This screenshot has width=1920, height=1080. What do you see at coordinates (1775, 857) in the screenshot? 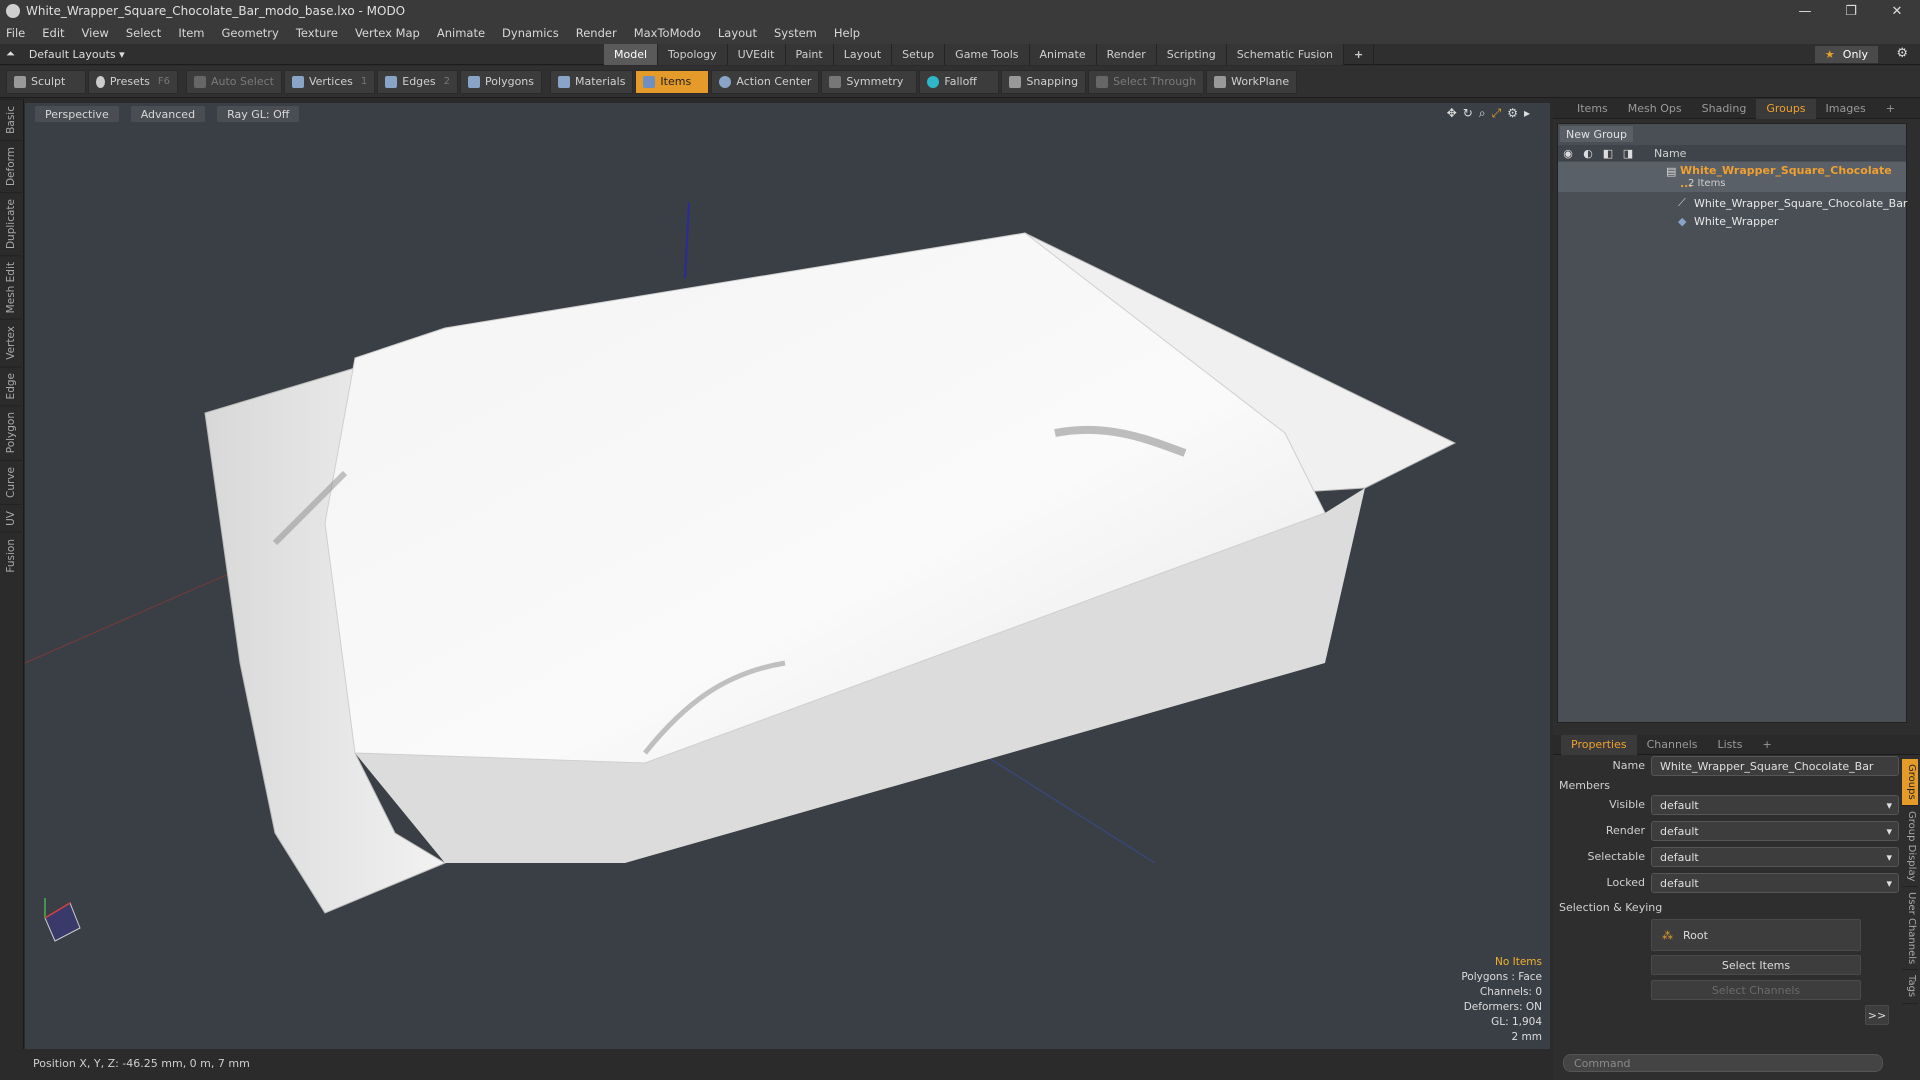
I see `selectable-select: default ▾` at bounding box center [1775, 857].